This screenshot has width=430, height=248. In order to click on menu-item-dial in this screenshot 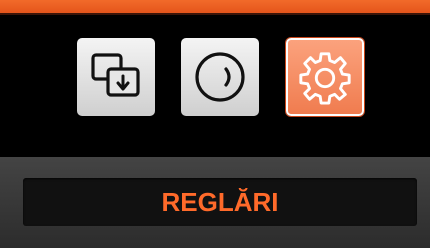, I will do `click(220, 77)`.